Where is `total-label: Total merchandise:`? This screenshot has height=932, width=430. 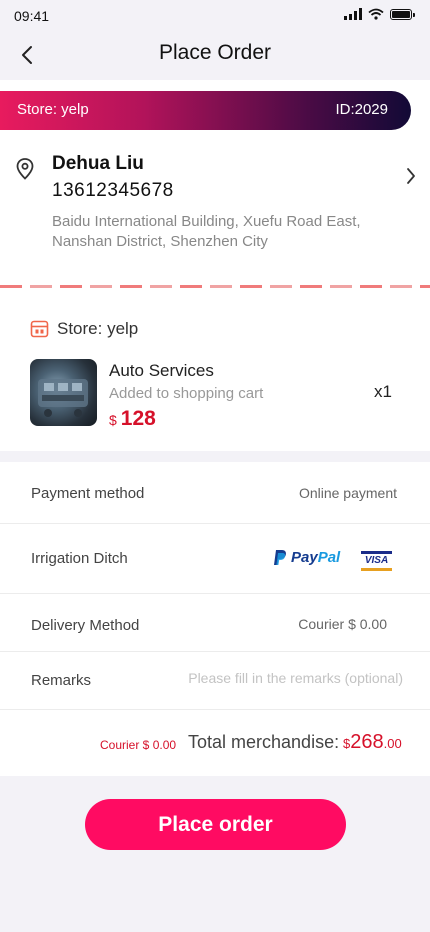
total-label: Total merchandise: is located at coordinates (264, 742).